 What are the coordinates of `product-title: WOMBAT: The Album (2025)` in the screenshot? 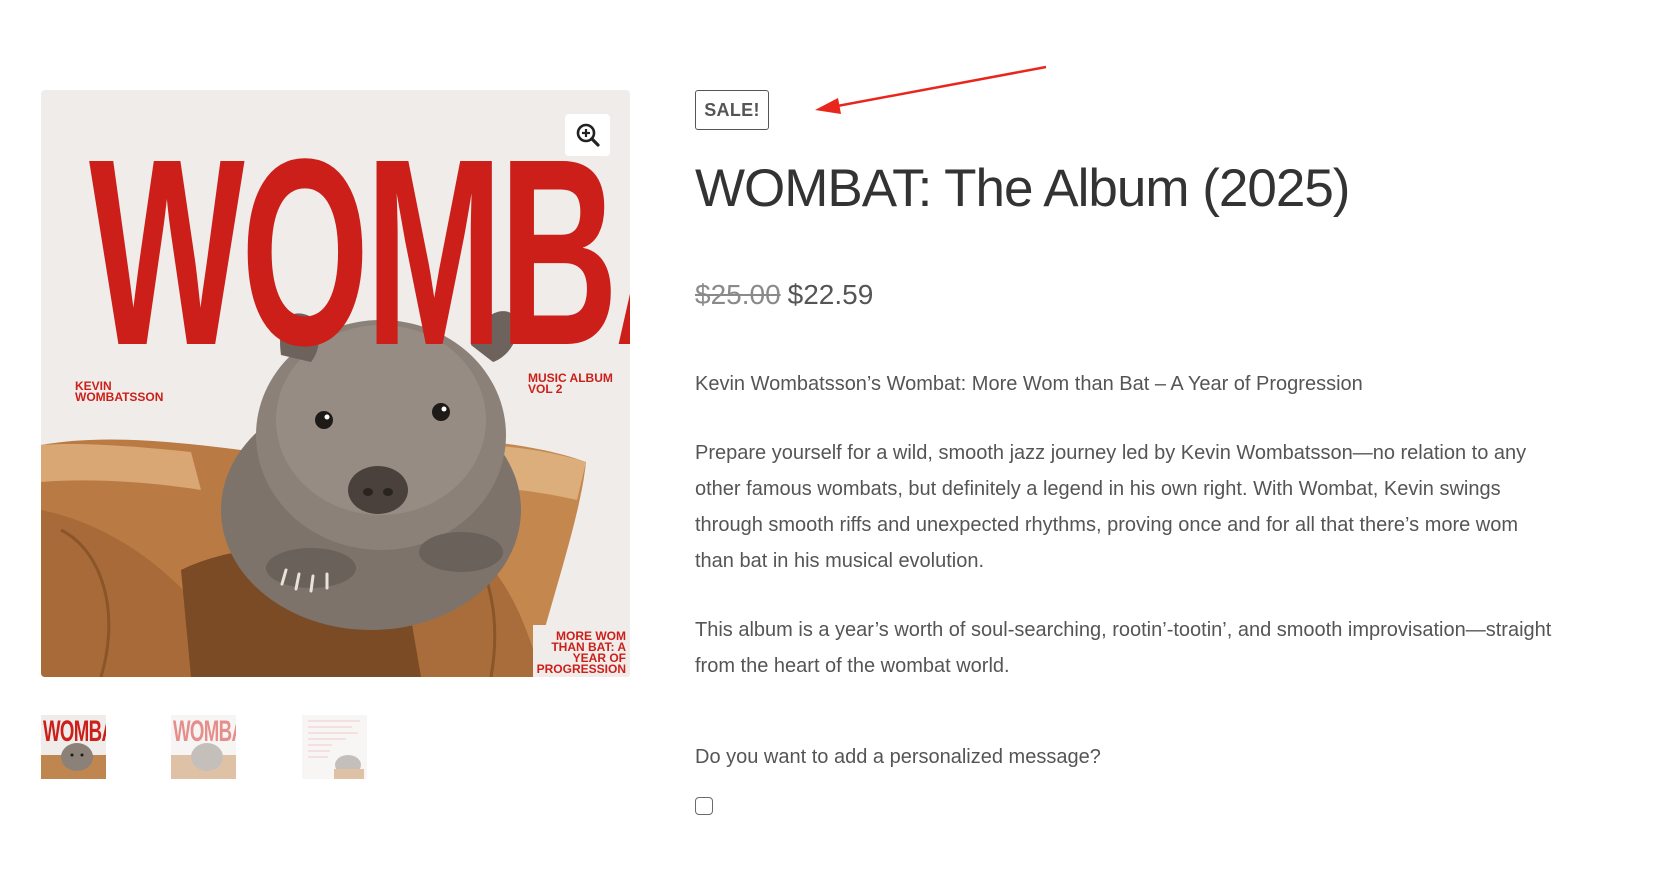 It's located at (1022, 188).